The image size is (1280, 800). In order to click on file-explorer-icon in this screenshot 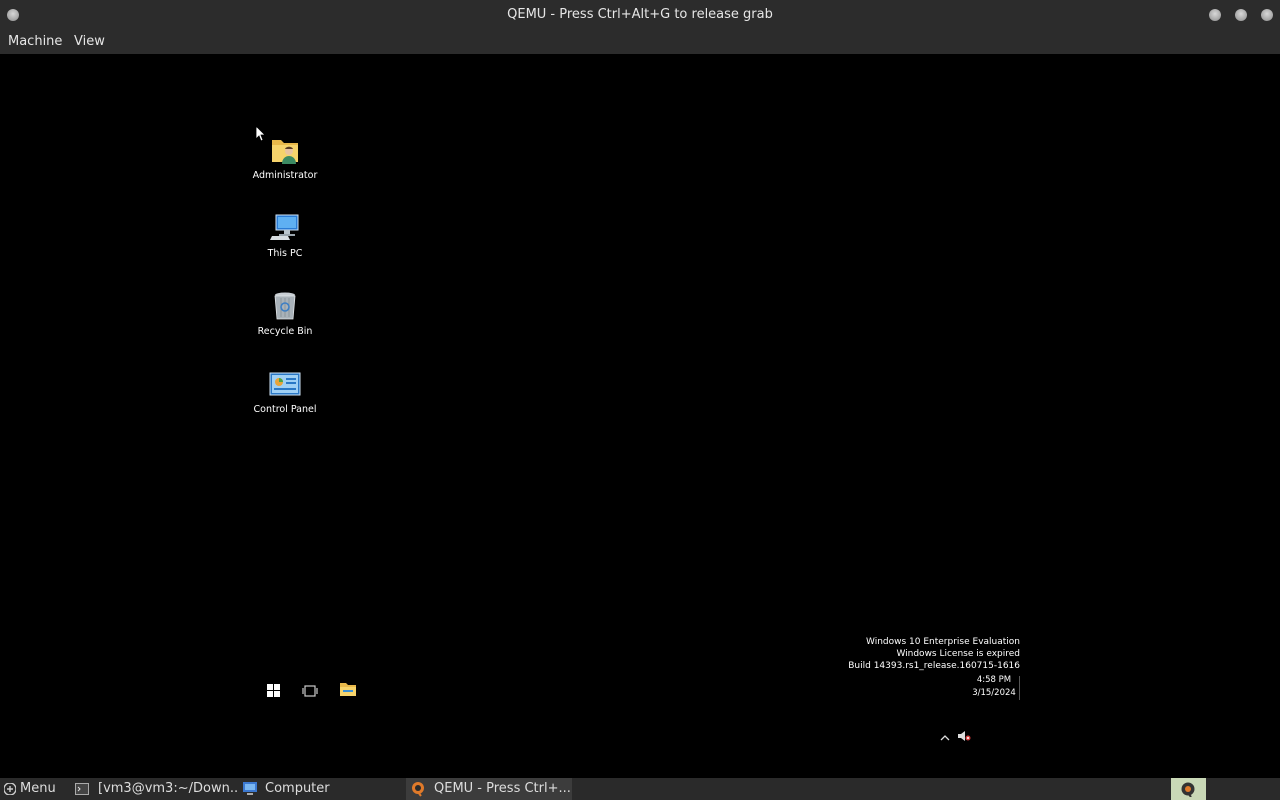, I will do `click(348, 690)`.